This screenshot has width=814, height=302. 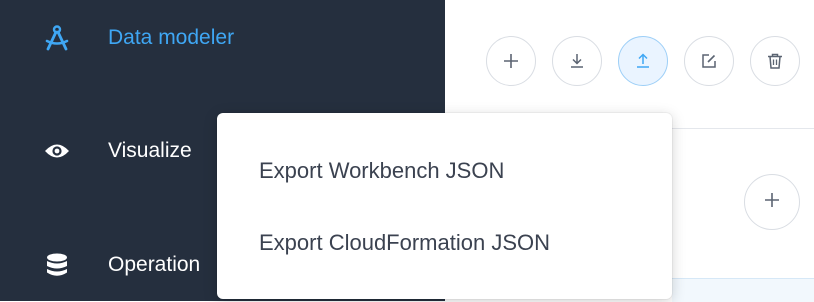 I want to click on add-button, so click(x=511, y=61).